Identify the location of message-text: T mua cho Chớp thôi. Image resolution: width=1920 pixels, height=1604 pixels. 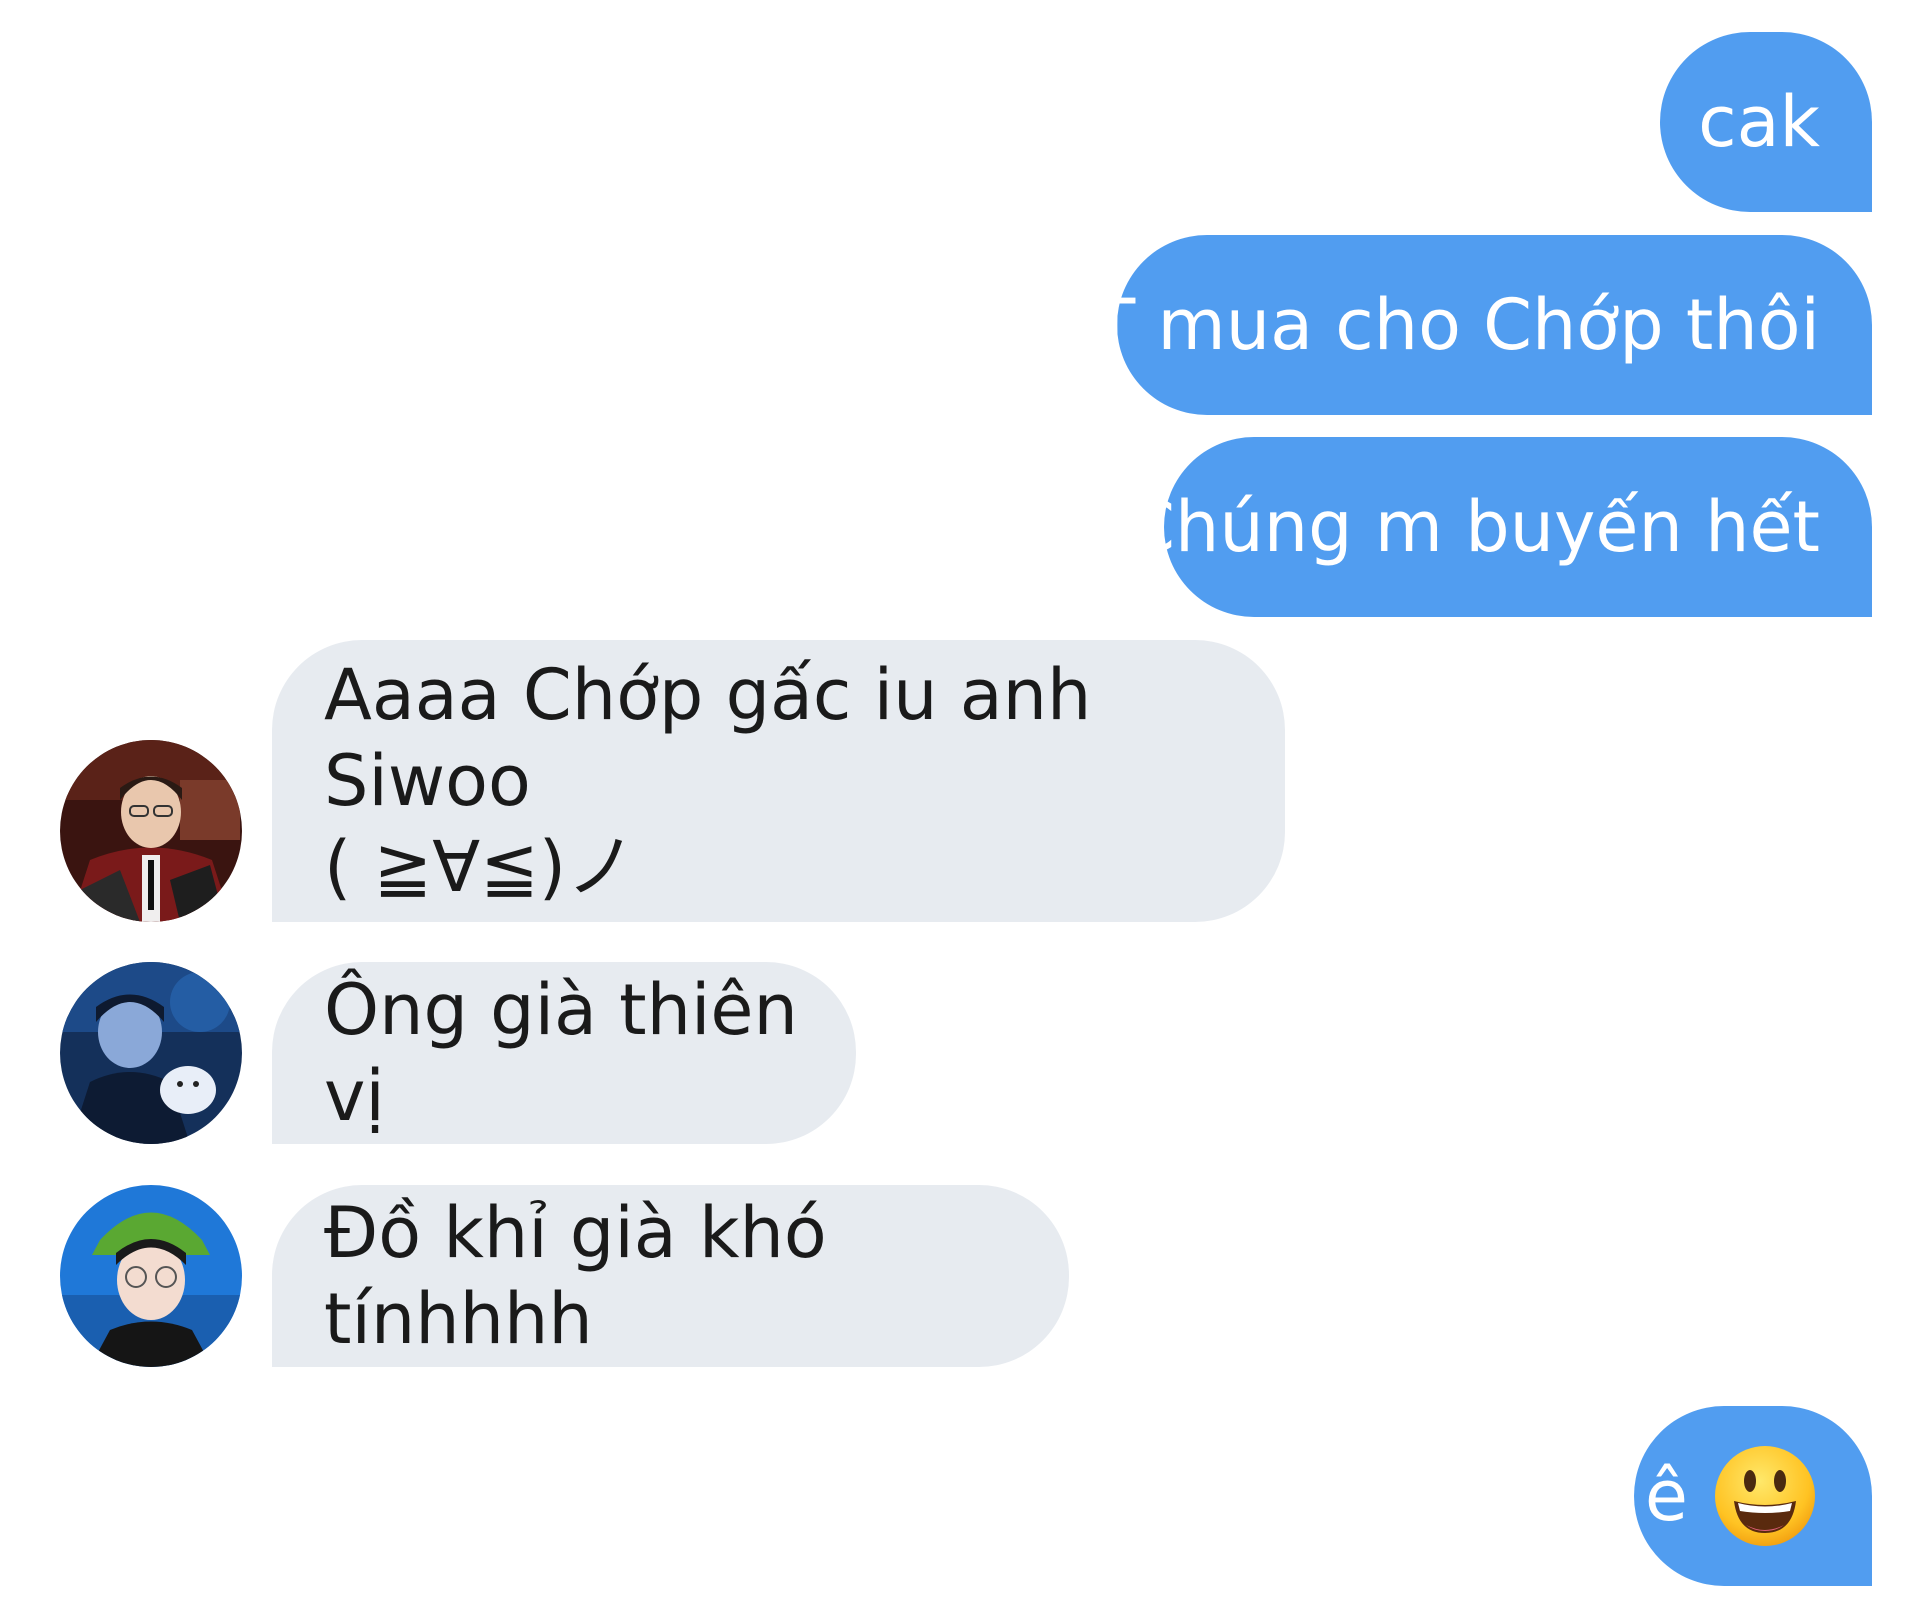
(1456, 325).